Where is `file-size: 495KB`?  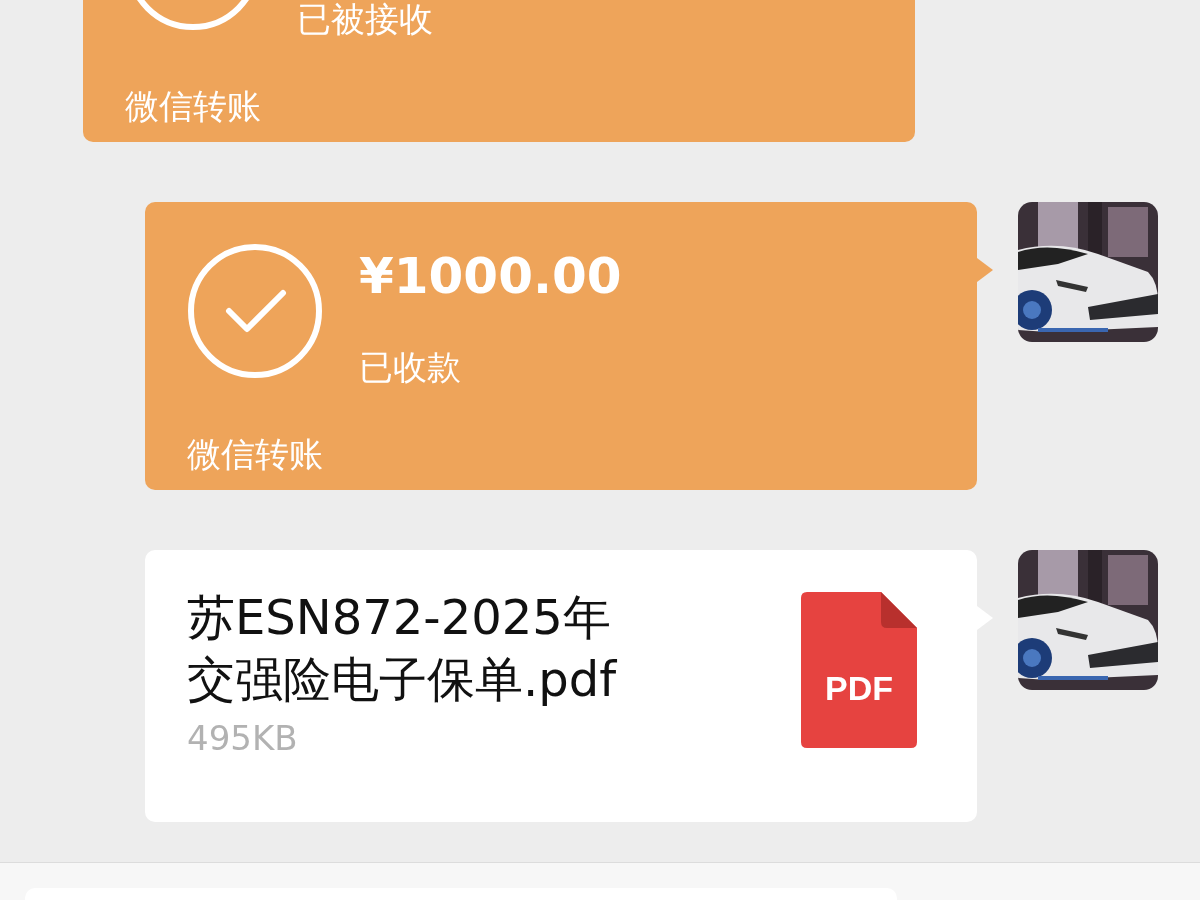
file-size: 495KB is located at coordinates (243, 738).